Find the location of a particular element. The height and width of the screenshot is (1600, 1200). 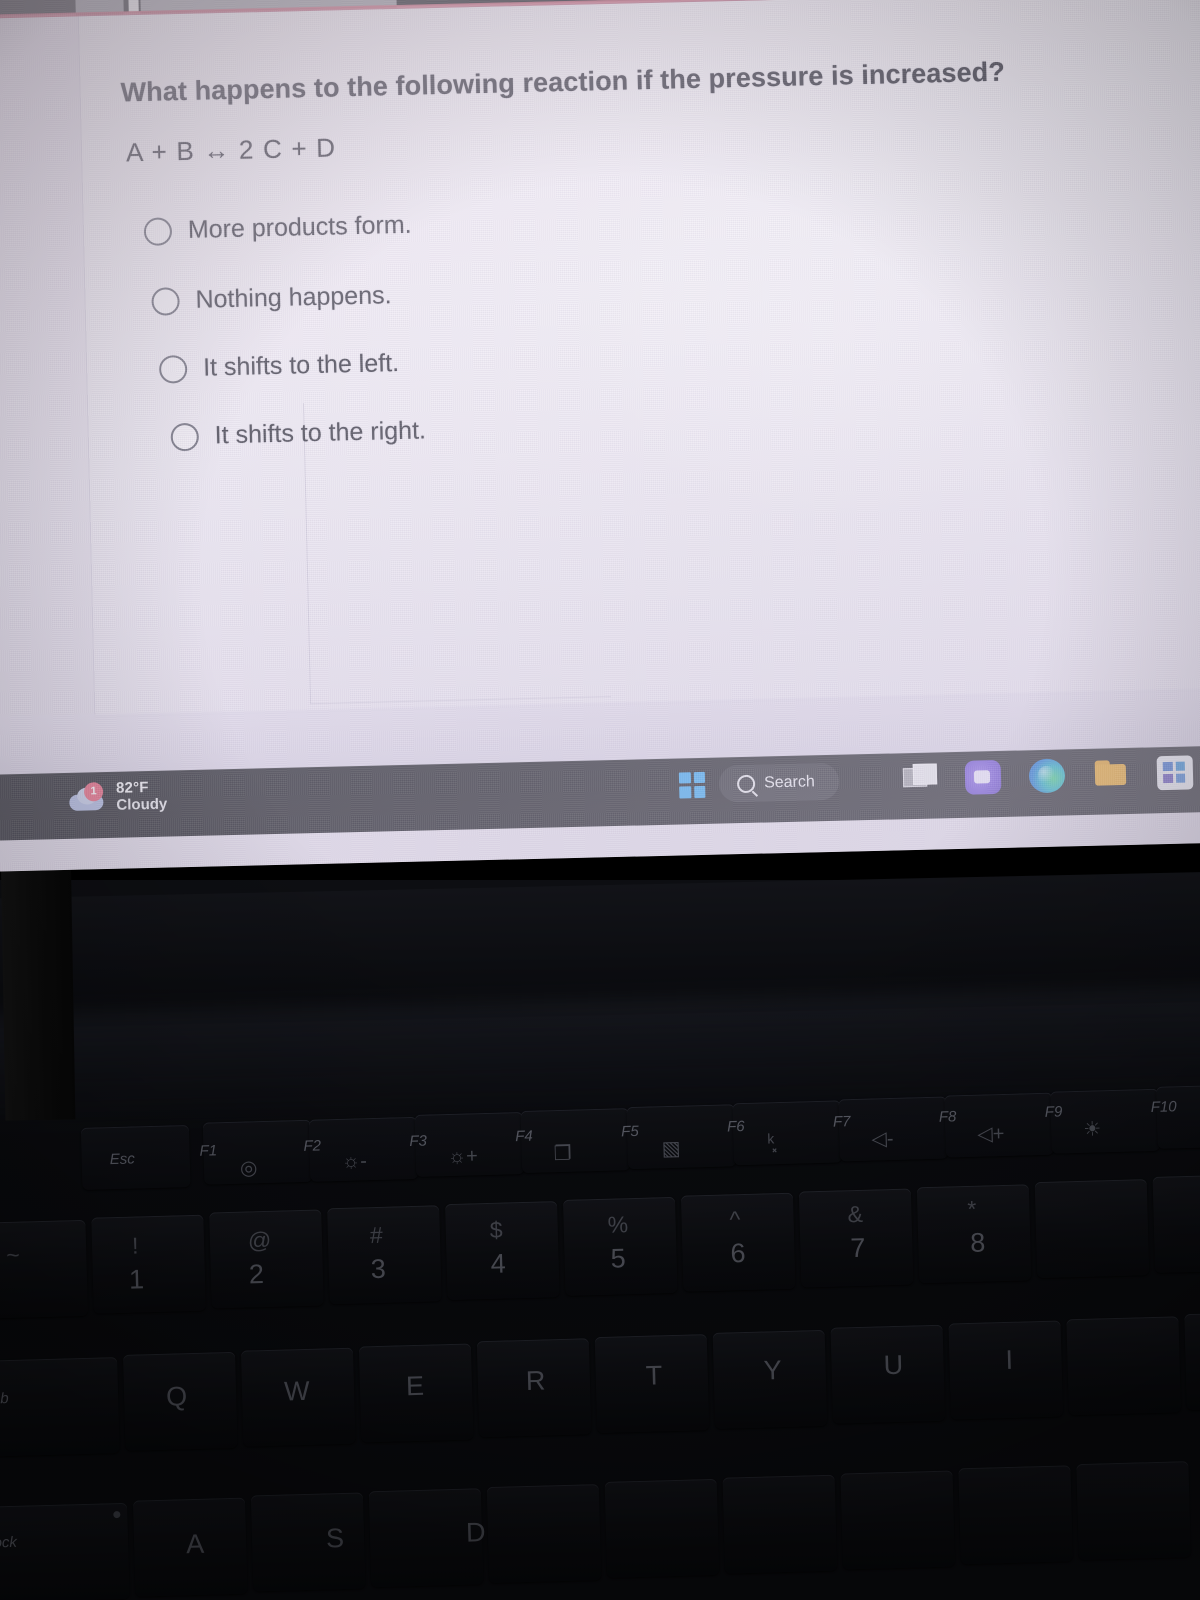

cloud-icon: 1 is located at coordinates (87, 797).